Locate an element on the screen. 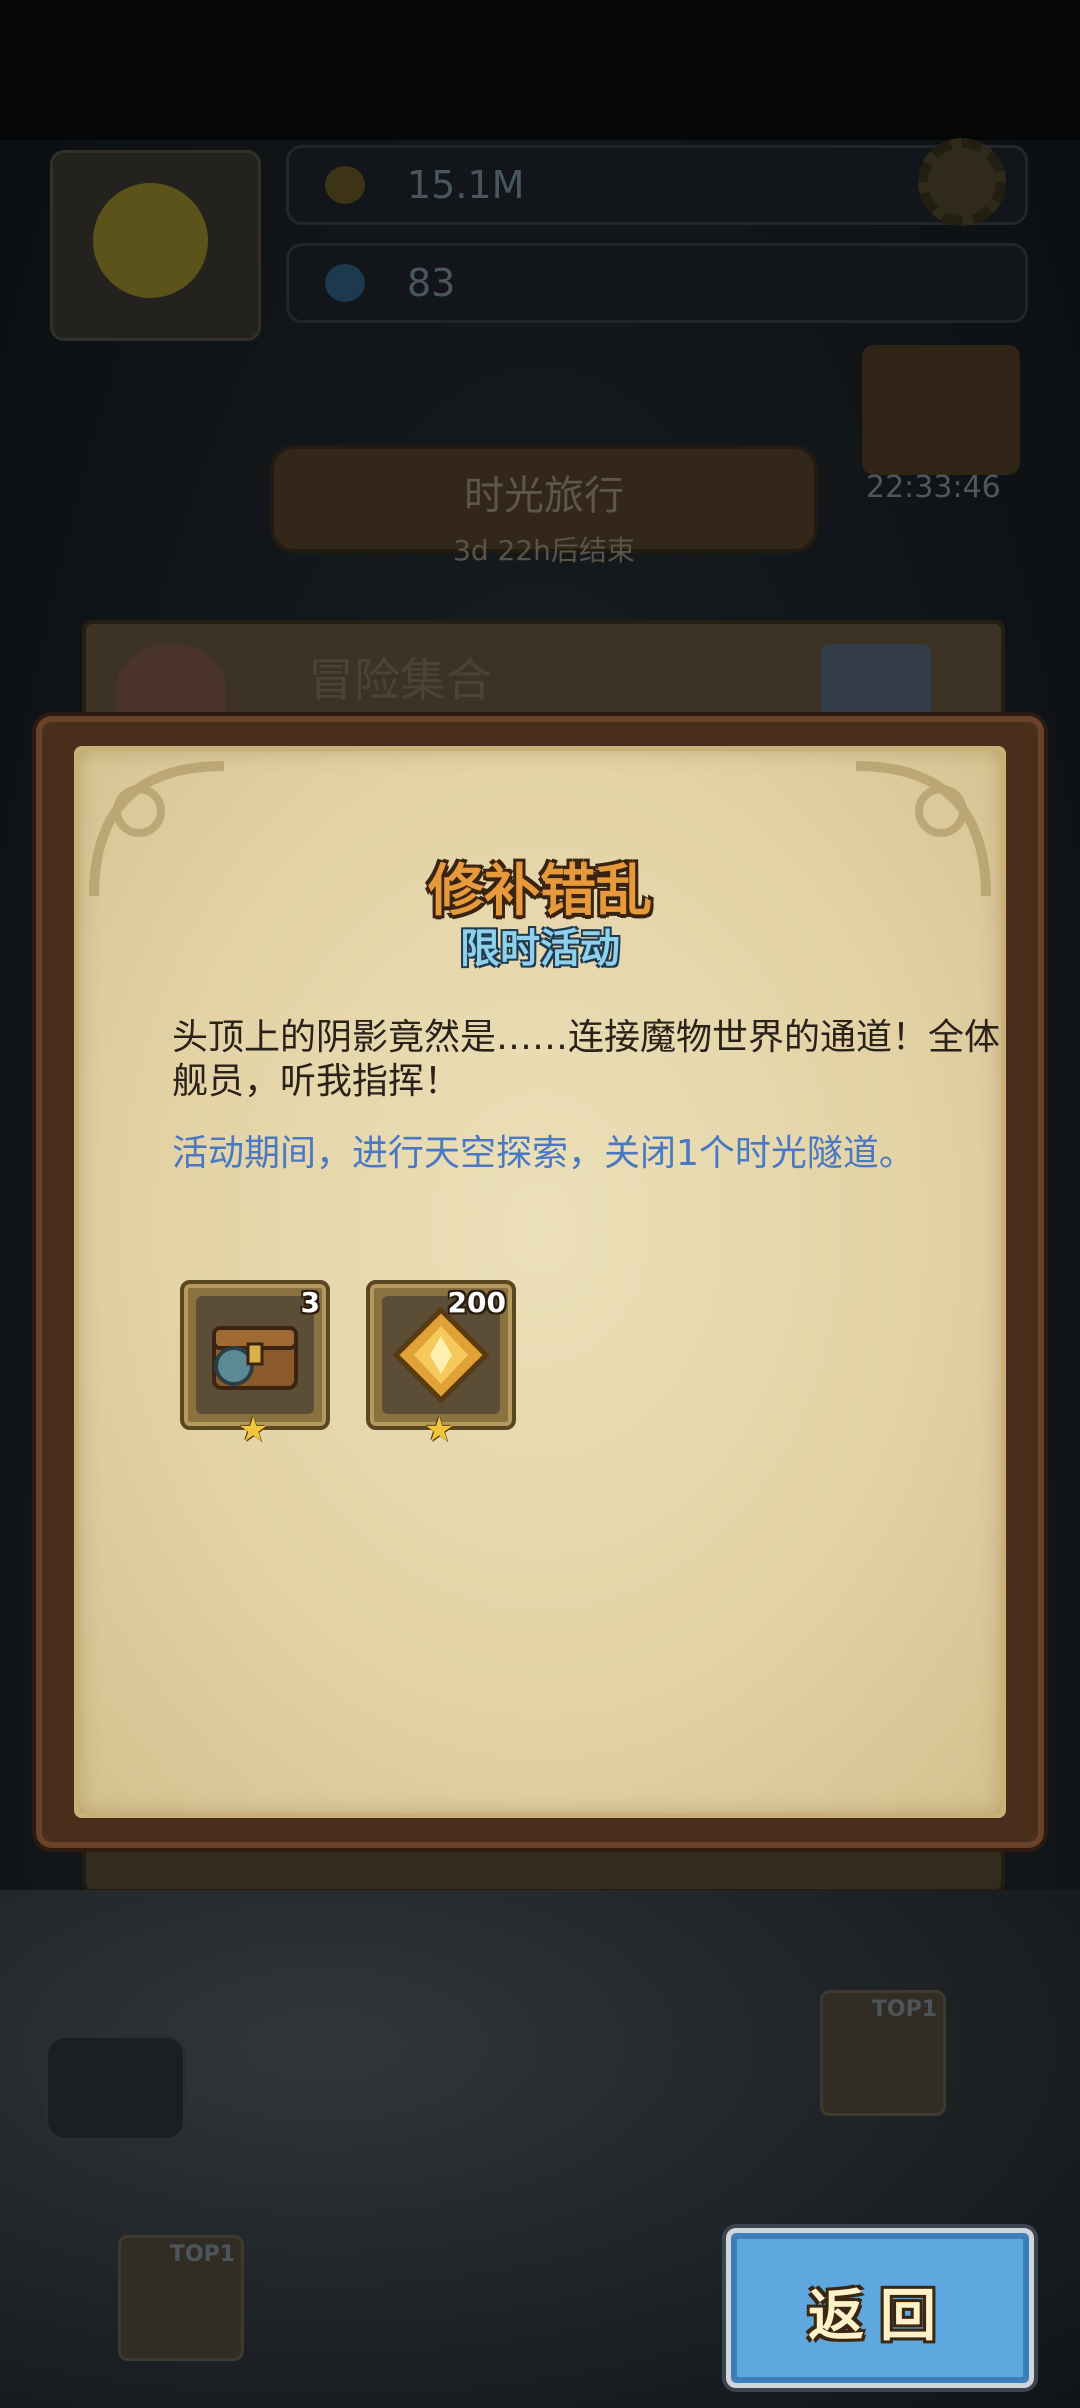 This screenshot has width=1080, height=2408. modal-title: 修补错乱 is located at coordinates (540, 891).